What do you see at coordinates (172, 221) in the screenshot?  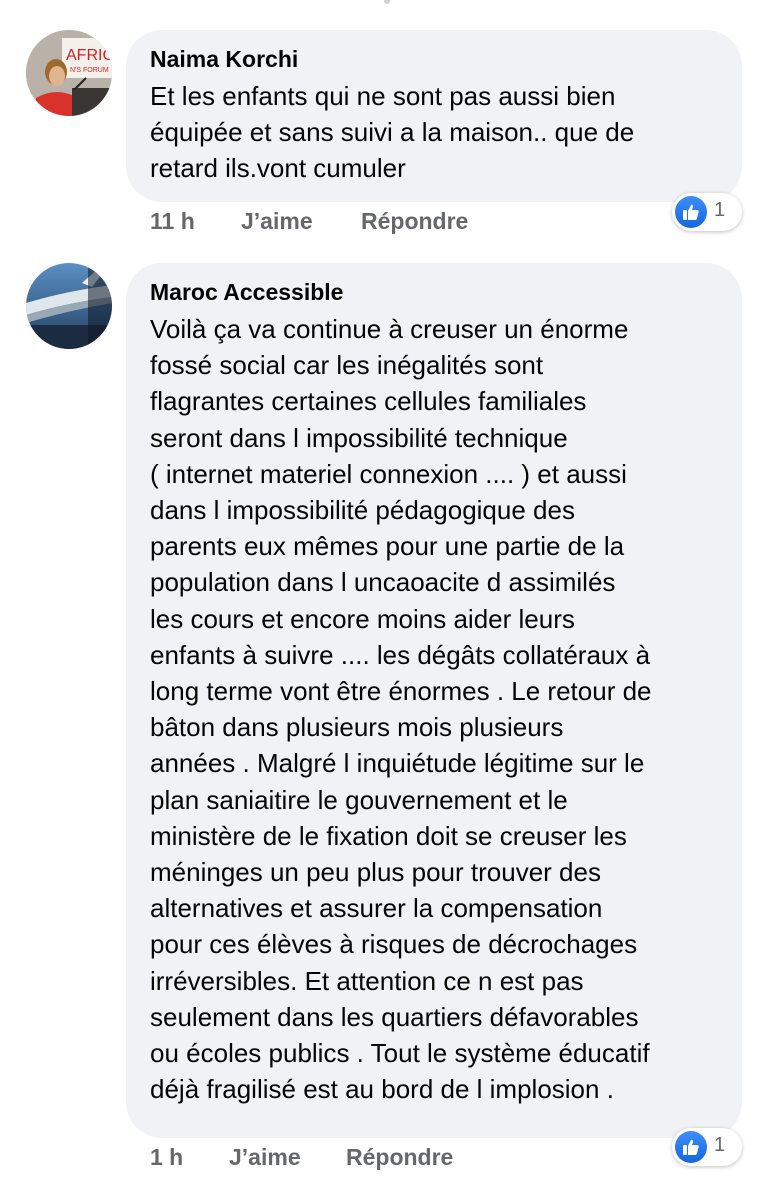 I see `comment-timestamp: 11 h` at bounding box center [172, 221].